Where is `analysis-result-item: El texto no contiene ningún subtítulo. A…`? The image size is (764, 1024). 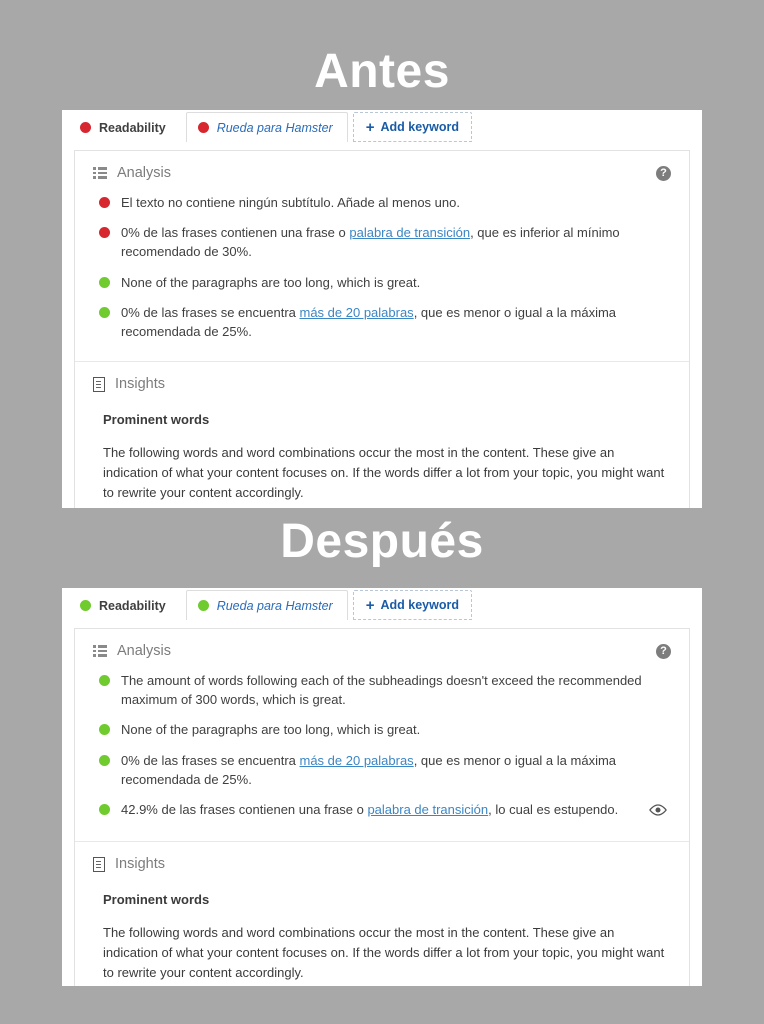
analysis-result-item: El texto no contiene ningún subtítulo. A… is located at coordinates (382, 202).